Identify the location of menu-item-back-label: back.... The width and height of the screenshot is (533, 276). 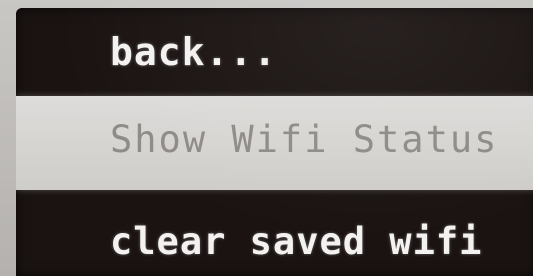
(194, 52).